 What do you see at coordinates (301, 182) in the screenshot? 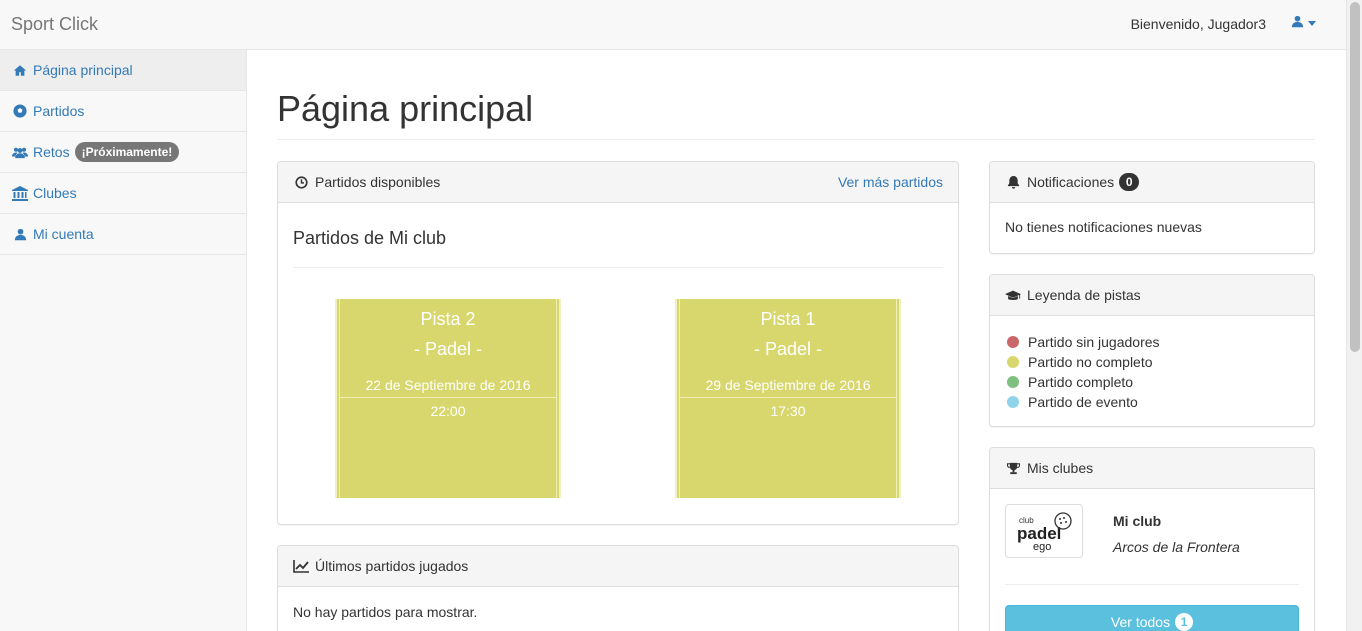
I see `clock-icon` at bounding box center [301, 182].